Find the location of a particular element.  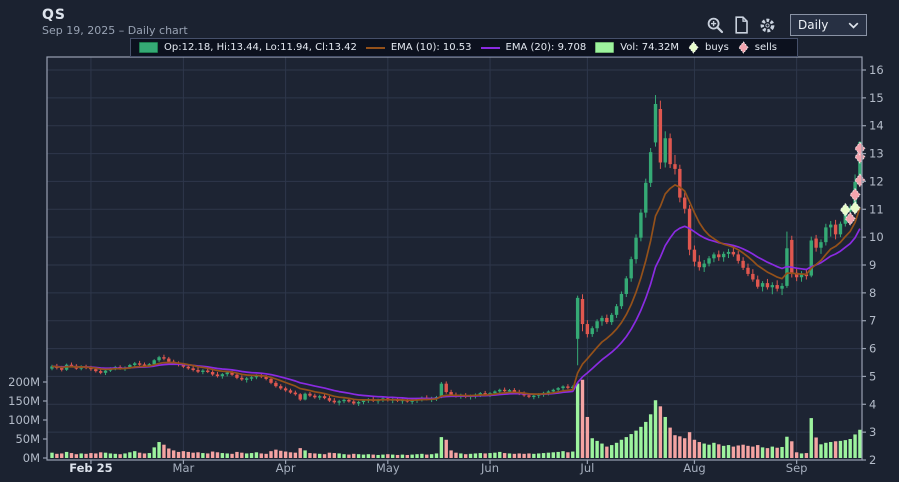

chevron-down-icon is located at coordinates (853, 25).